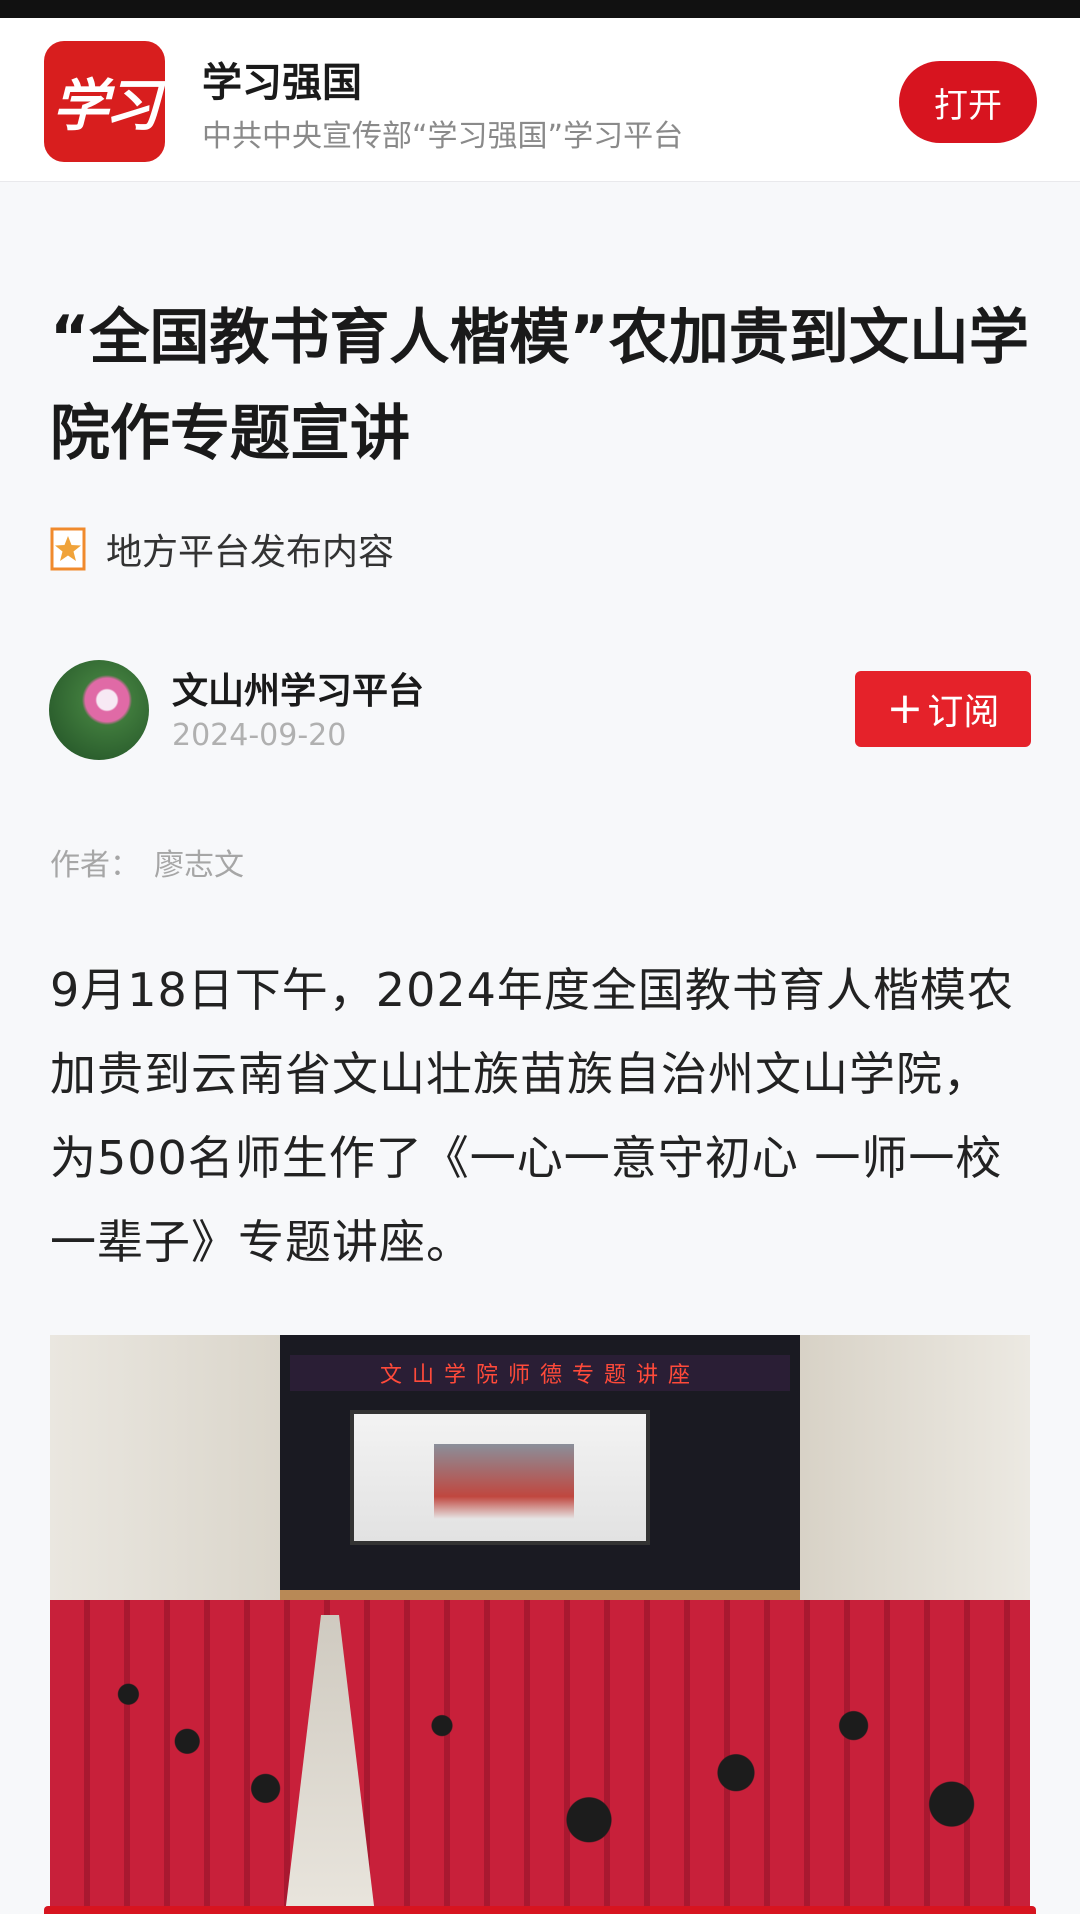 This screenshot has height=1914, width=1080. I want to click on channel-avatar, so click(99, 710).